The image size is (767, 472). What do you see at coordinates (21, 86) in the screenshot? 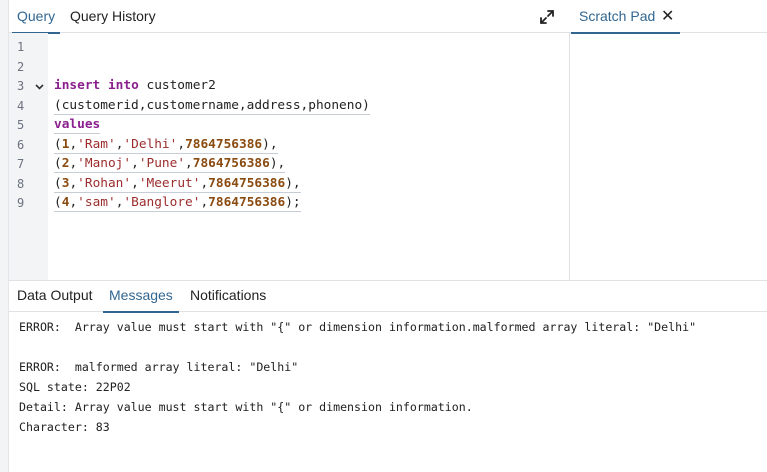
I see `line-number: 3` at bounding box center [21, 86].